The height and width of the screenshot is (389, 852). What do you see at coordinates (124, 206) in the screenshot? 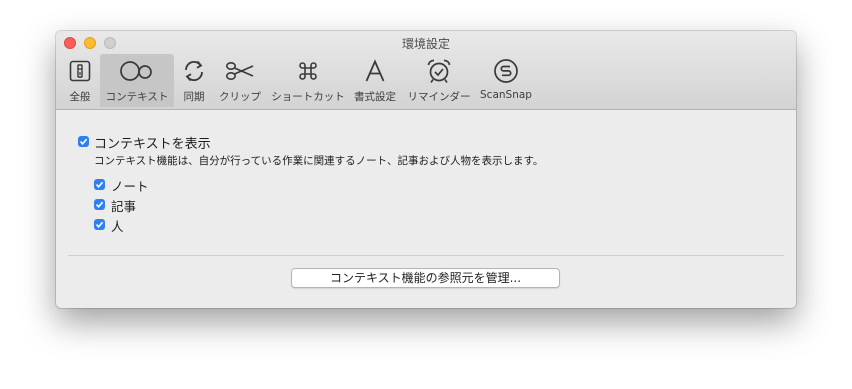
I see `articles-label: 記事` at bounding box center [124, 206].